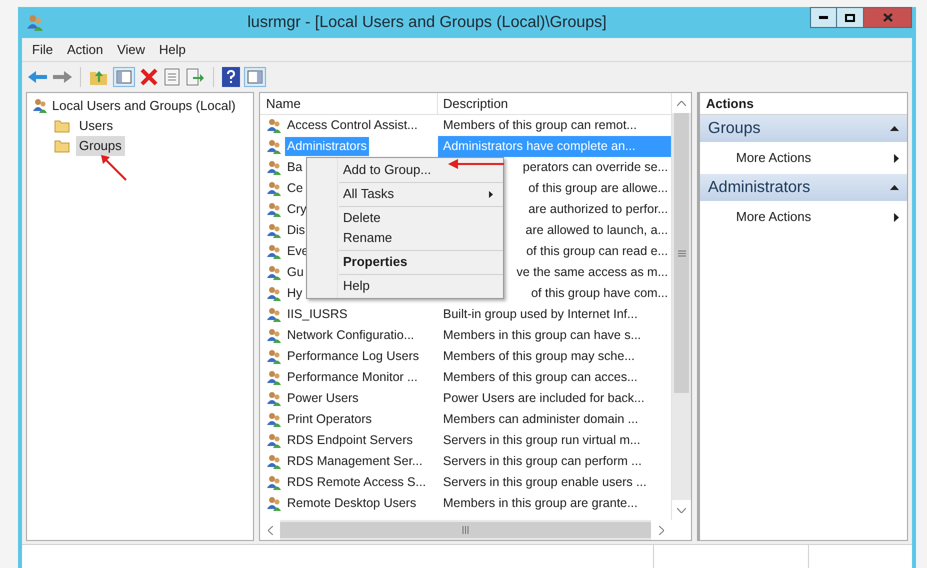  I want to click on maximize-button, so click(850, 17).